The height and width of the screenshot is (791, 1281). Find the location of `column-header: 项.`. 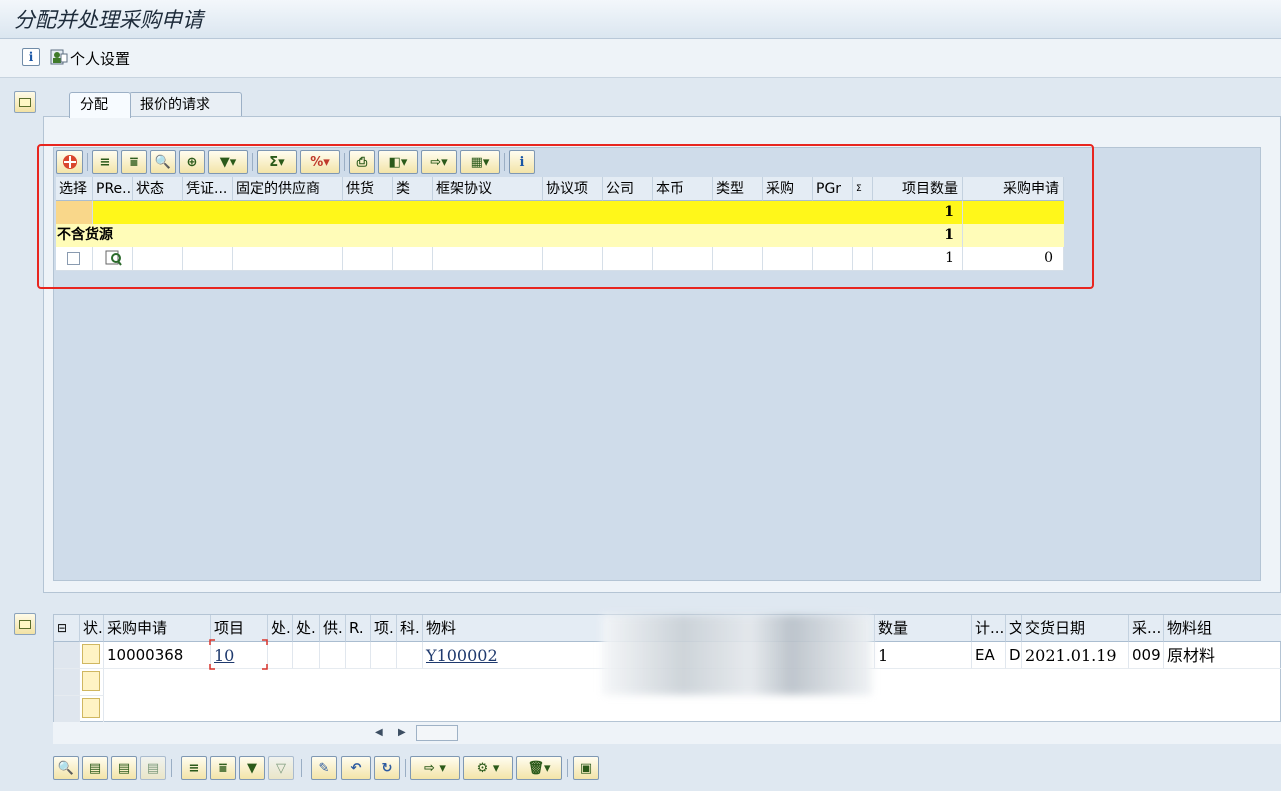

column-header: 项. is located at coordinates (384, 628).